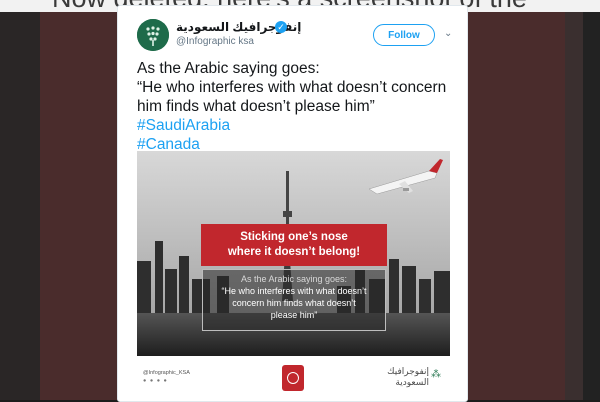  I want to click on footer-brand: إنفوجرافيك السعودية, so click(399, 377).